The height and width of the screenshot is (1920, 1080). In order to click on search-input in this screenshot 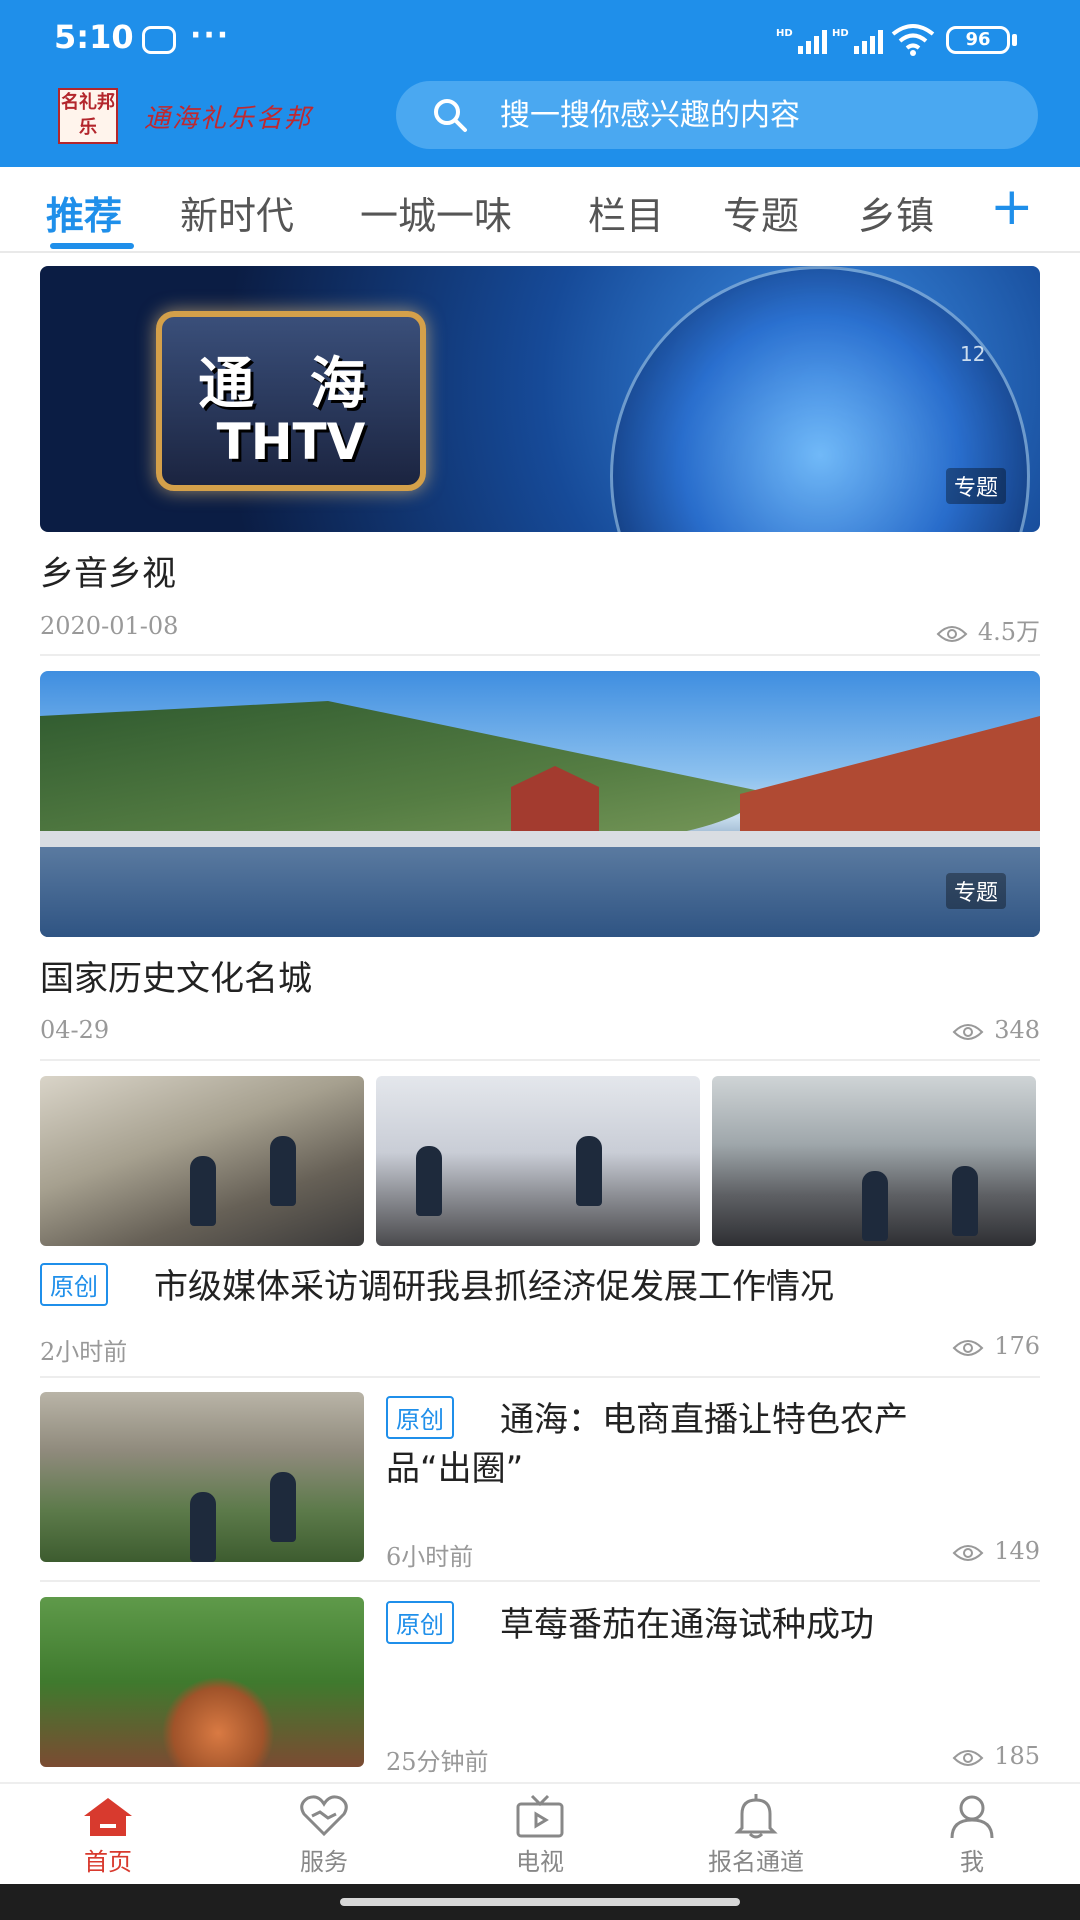, I will do `click(755, 115)`.